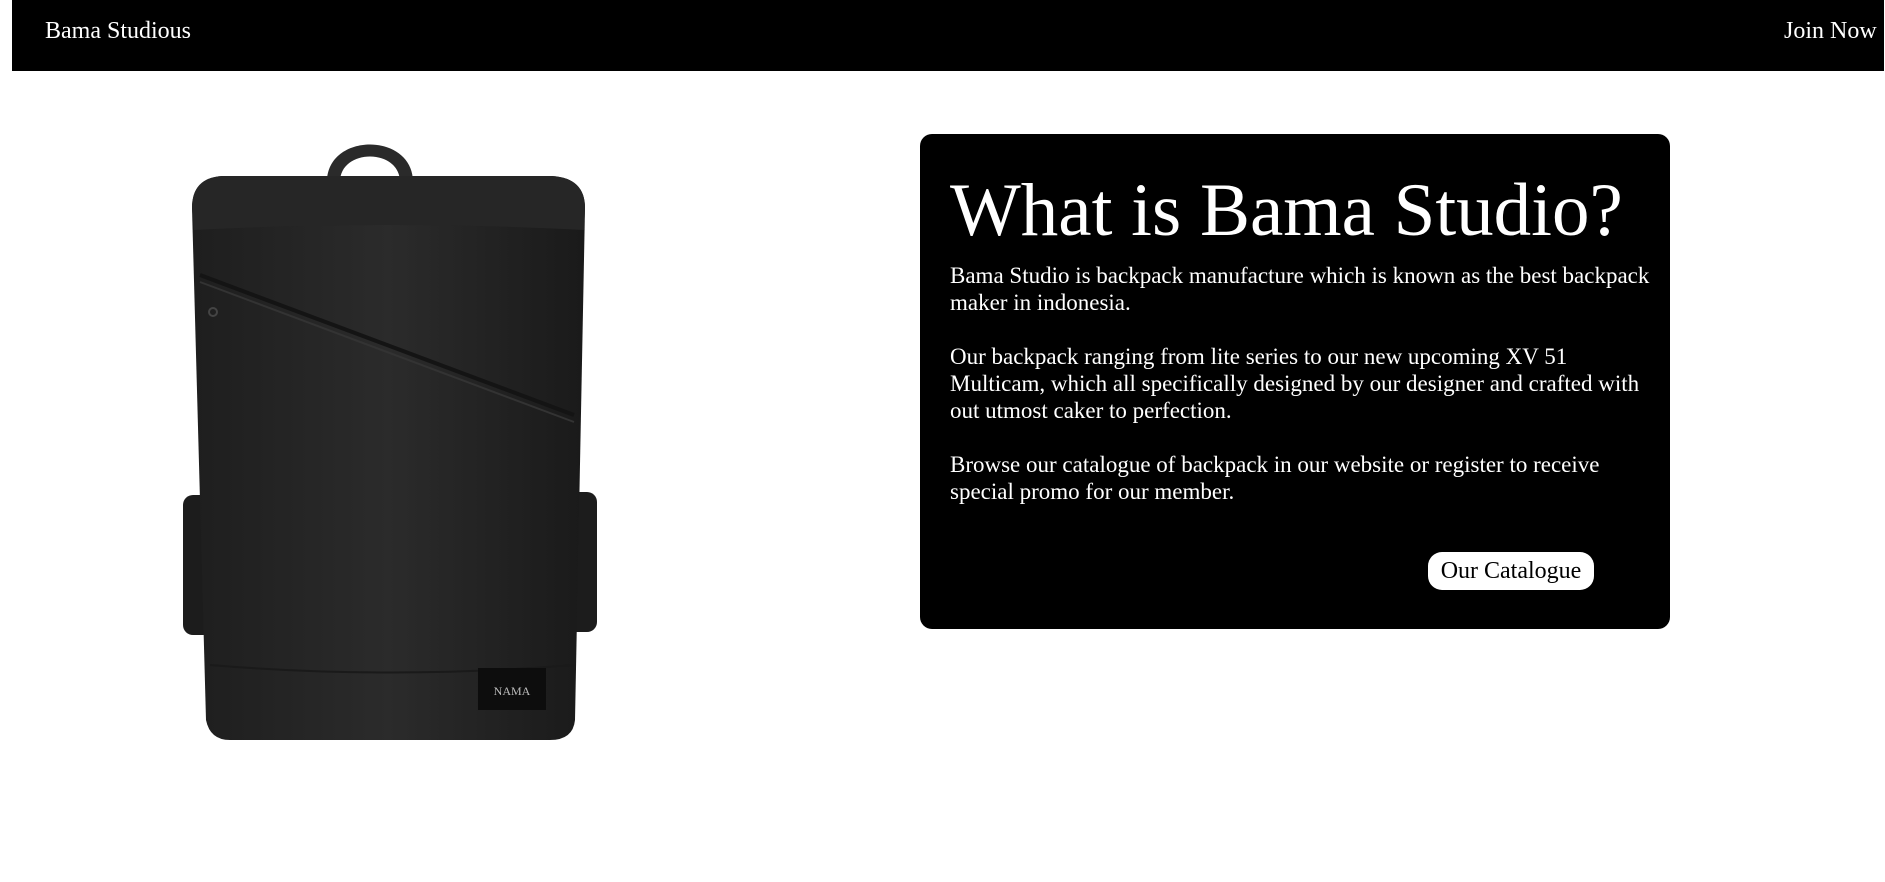 The width and height of the screenshot is (1885, 882). Describe the element at coordinates (118, 31) in the screenshot. I see `brand-link: Bama Studious` at that location.